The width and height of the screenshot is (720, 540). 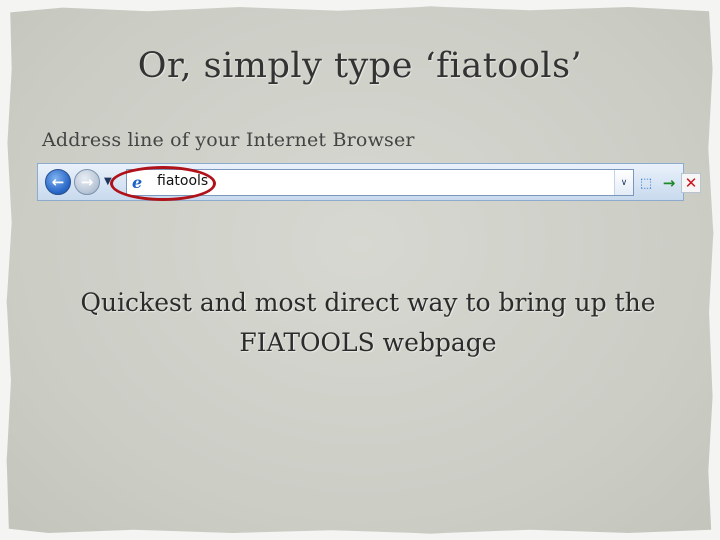 What do you see at coordinates (163, 183) in the screenshot?
I see `highlight-oval` at bounding box center [163, 183].